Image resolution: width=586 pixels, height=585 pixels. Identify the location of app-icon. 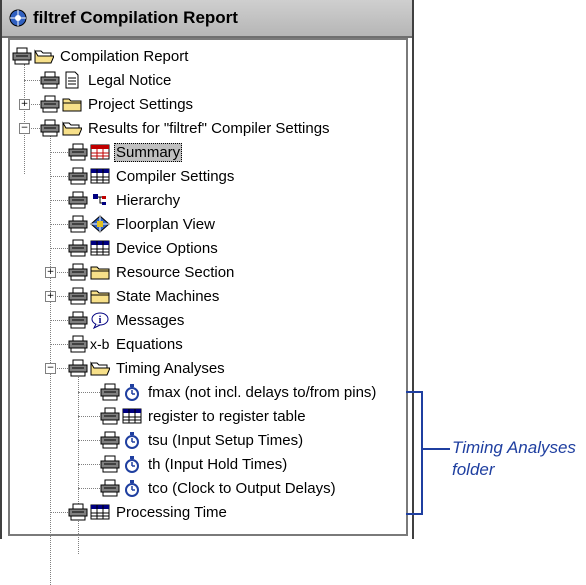
(18, 18).